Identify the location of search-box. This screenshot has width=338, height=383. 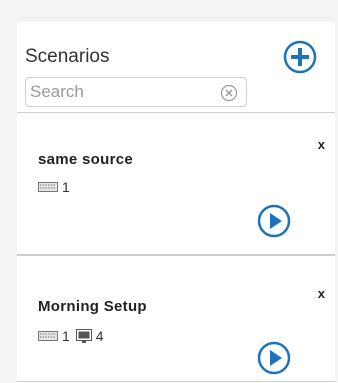
(136, 92).